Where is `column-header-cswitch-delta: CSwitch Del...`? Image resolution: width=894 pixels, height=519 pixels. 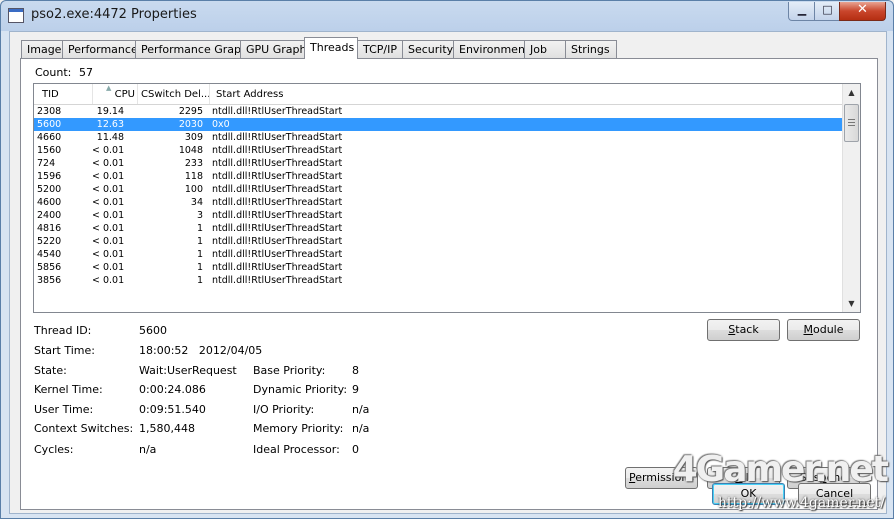 column-header-cswitch-delta: CSwitch Del... is located at coordinates (174, 94).